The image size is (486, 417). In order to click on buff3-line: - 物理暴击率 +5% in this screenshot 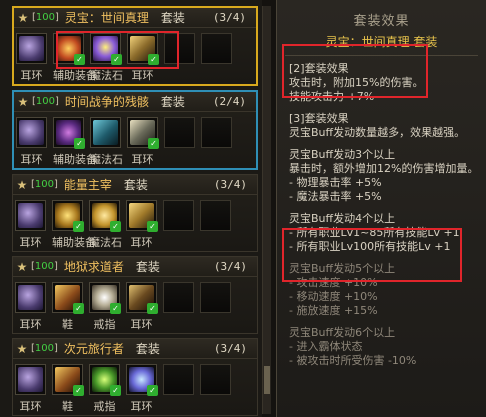, I will do `click(335, 182)`.